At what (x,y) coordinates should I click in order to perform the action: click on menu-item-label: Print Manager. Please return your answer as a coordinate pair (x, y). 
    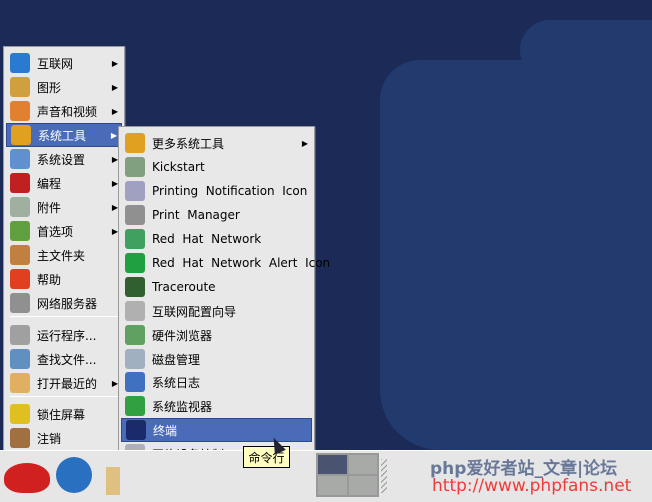
    Looking at the image, I should click on (196, 215).